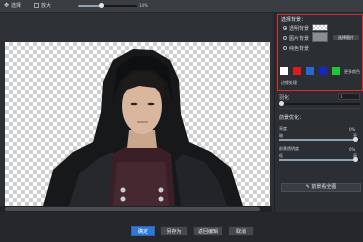 This screenshot has height=242, width=363. What do you see at coordinates (356, 159) in the screenshot?
I see `opacity-slider-knob` at bounding box center [356, 159].